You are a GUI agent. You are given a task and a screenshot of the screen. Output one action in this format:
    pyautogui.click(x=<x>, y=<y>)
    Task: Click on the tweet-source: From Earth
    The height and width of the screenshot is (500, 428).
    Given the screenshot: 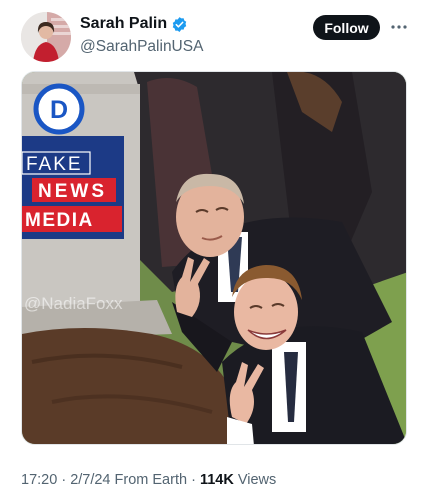 What is the action you would take?
    pyautogui.click(x=151, y=480)
    